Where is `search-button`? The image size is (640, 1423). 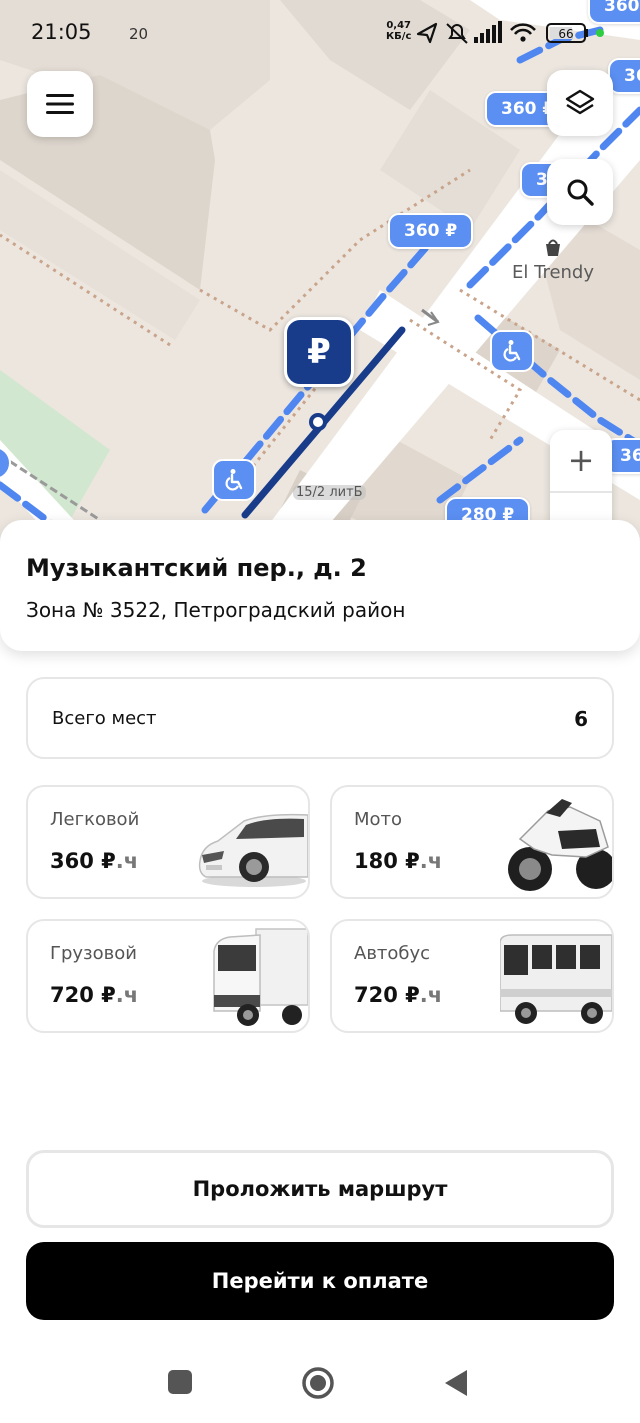
search-button is located at coordinates (580, 192).